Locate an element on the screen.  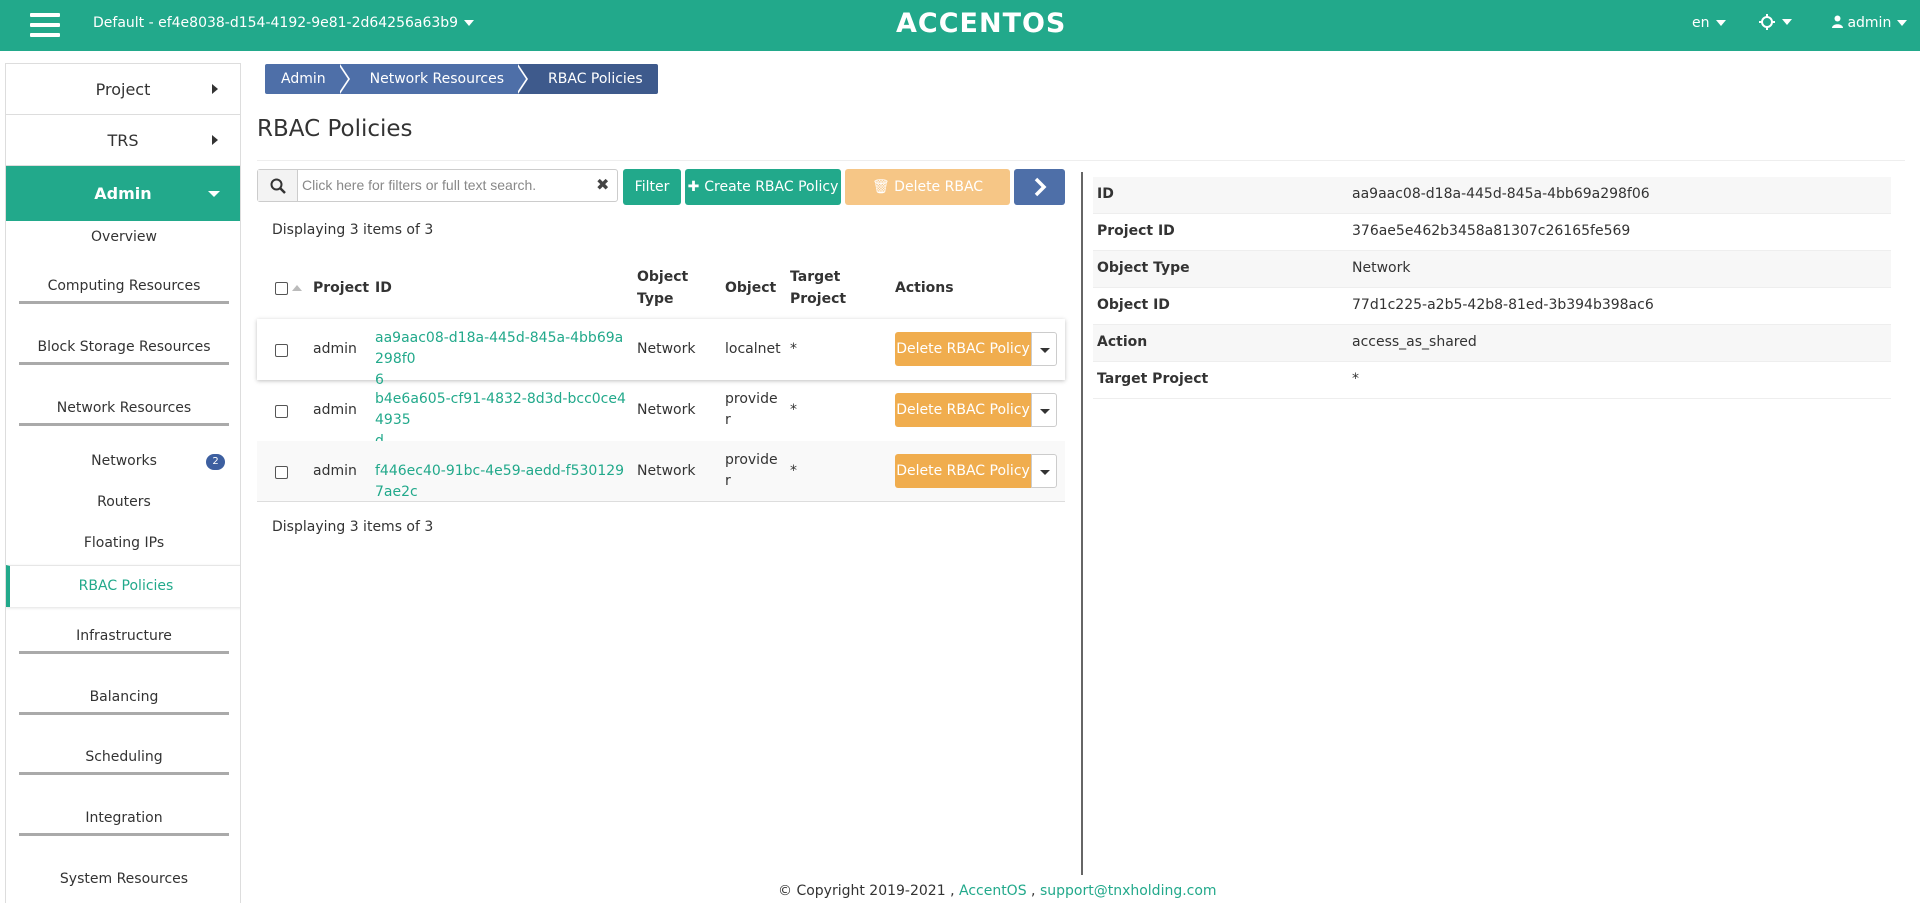
sidebar-item-admin: Admin is located at coordinates (123, 193).